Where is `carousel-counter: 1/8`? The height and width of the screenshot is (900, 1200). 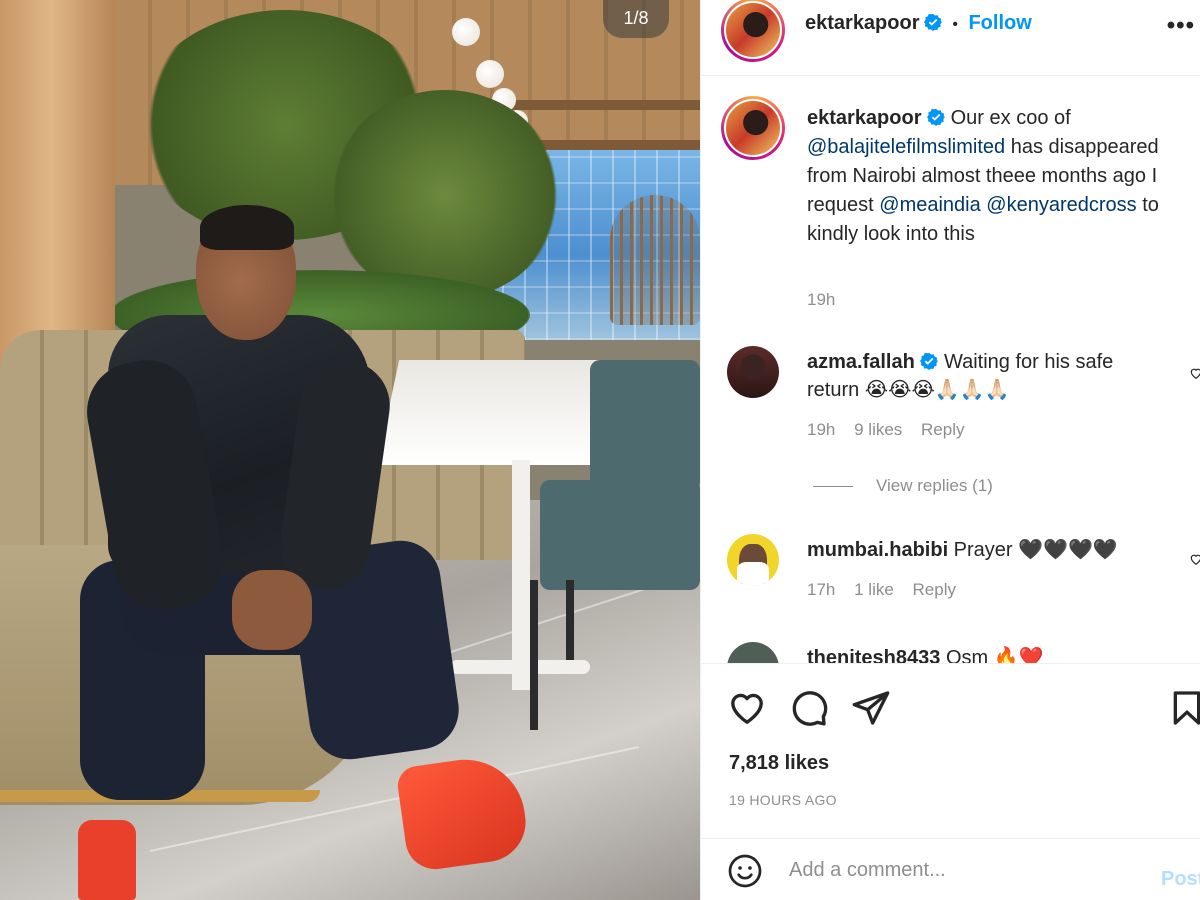 carousel-counter: 1/8 is located at coordinates (636, 19).